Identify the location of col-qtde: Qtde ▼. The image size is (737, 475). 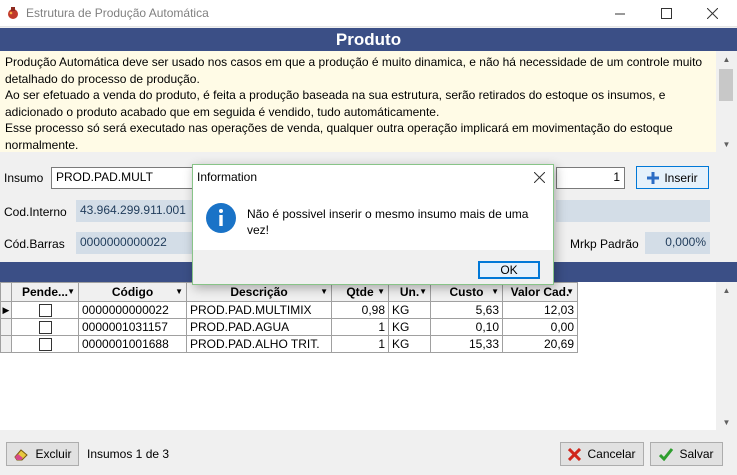
(360, 292).